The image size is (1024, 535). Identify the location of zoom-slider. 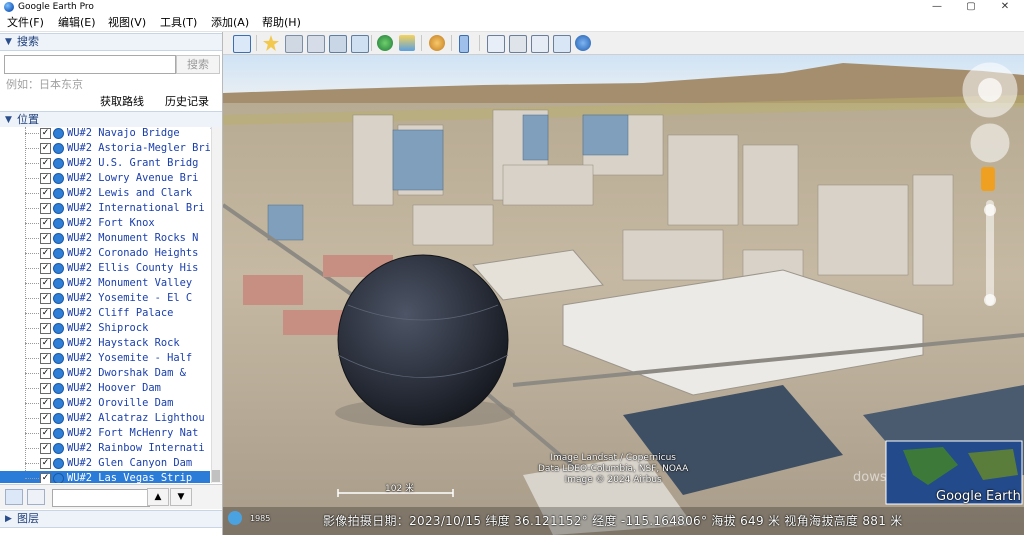
(990, 252).